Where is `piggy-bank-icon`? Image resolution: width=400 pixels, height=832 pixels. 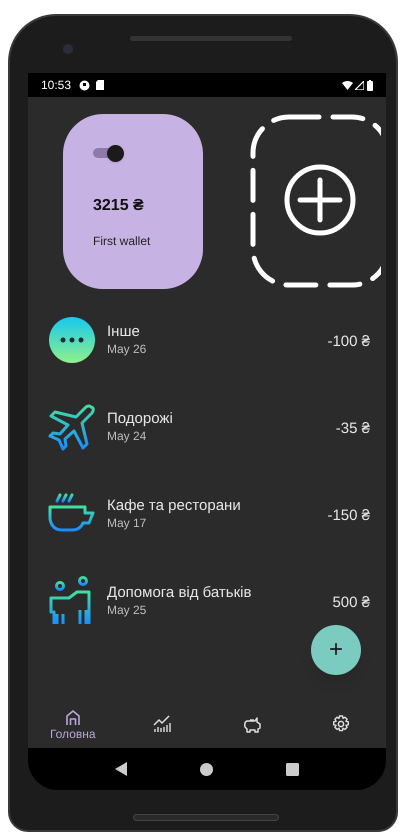
piggy-bank-icon is located at coordinates (251, 724).